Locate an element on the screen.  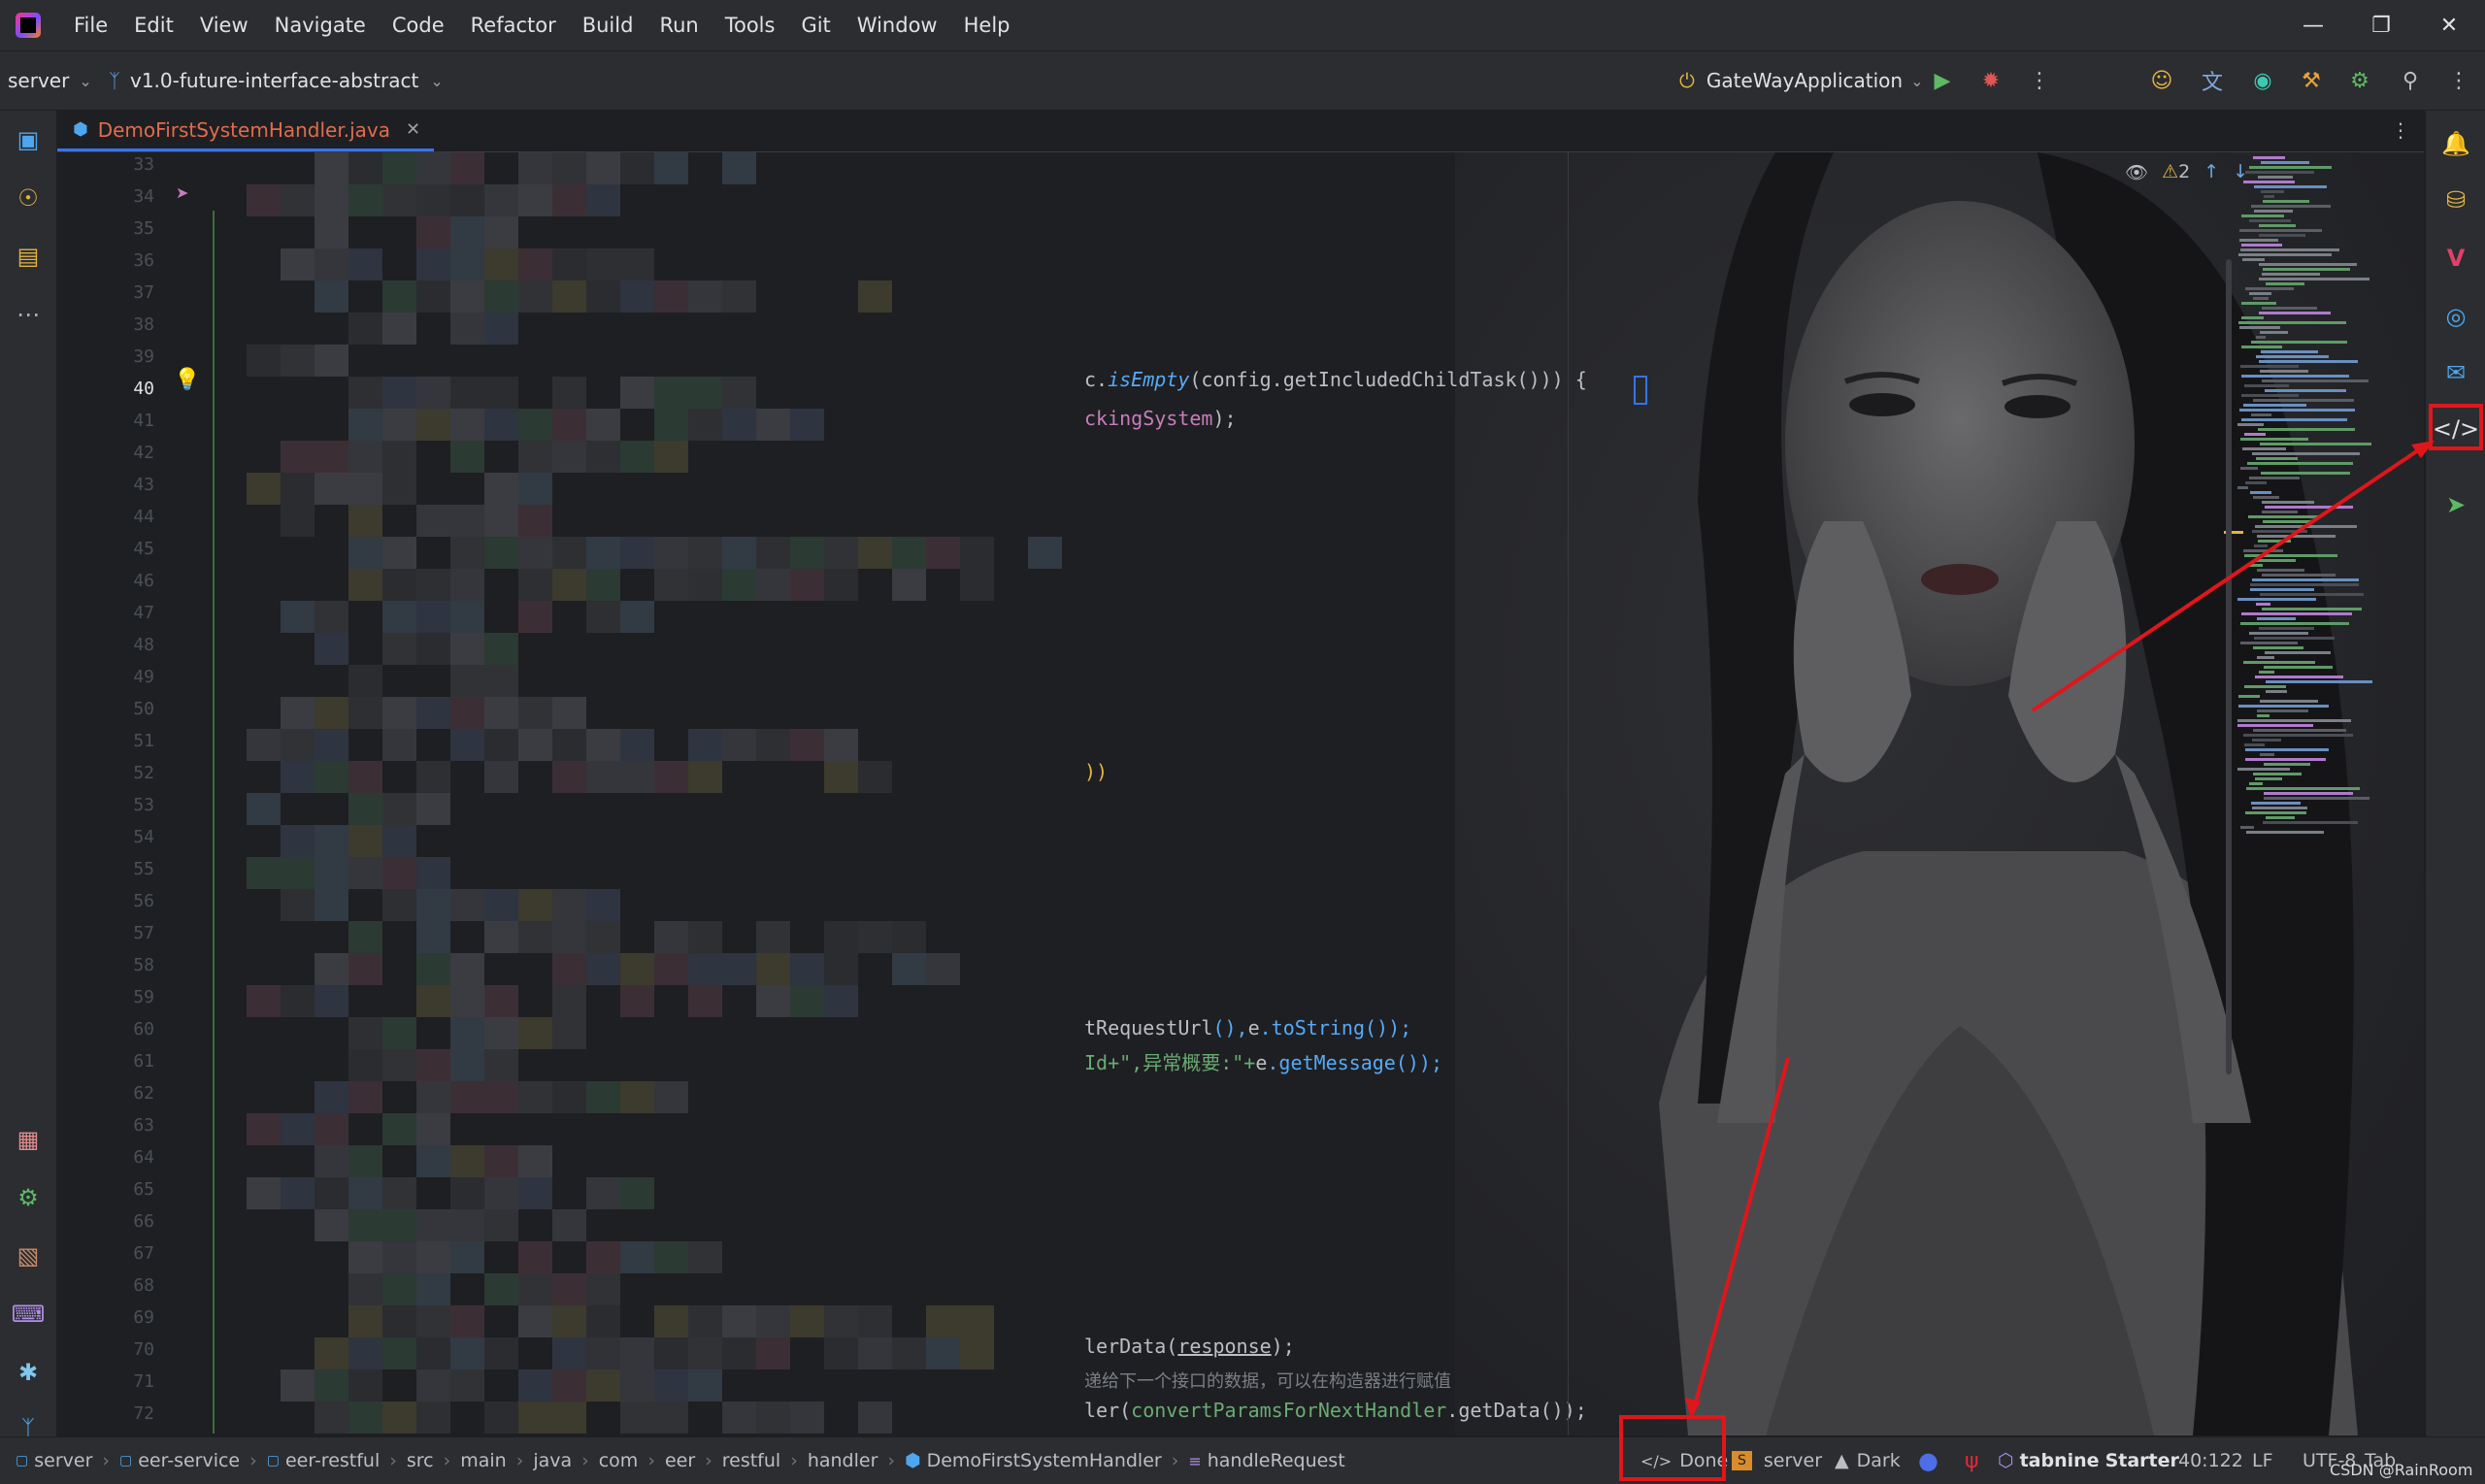
server-icon: S is located at coordinates (1742, 1460).